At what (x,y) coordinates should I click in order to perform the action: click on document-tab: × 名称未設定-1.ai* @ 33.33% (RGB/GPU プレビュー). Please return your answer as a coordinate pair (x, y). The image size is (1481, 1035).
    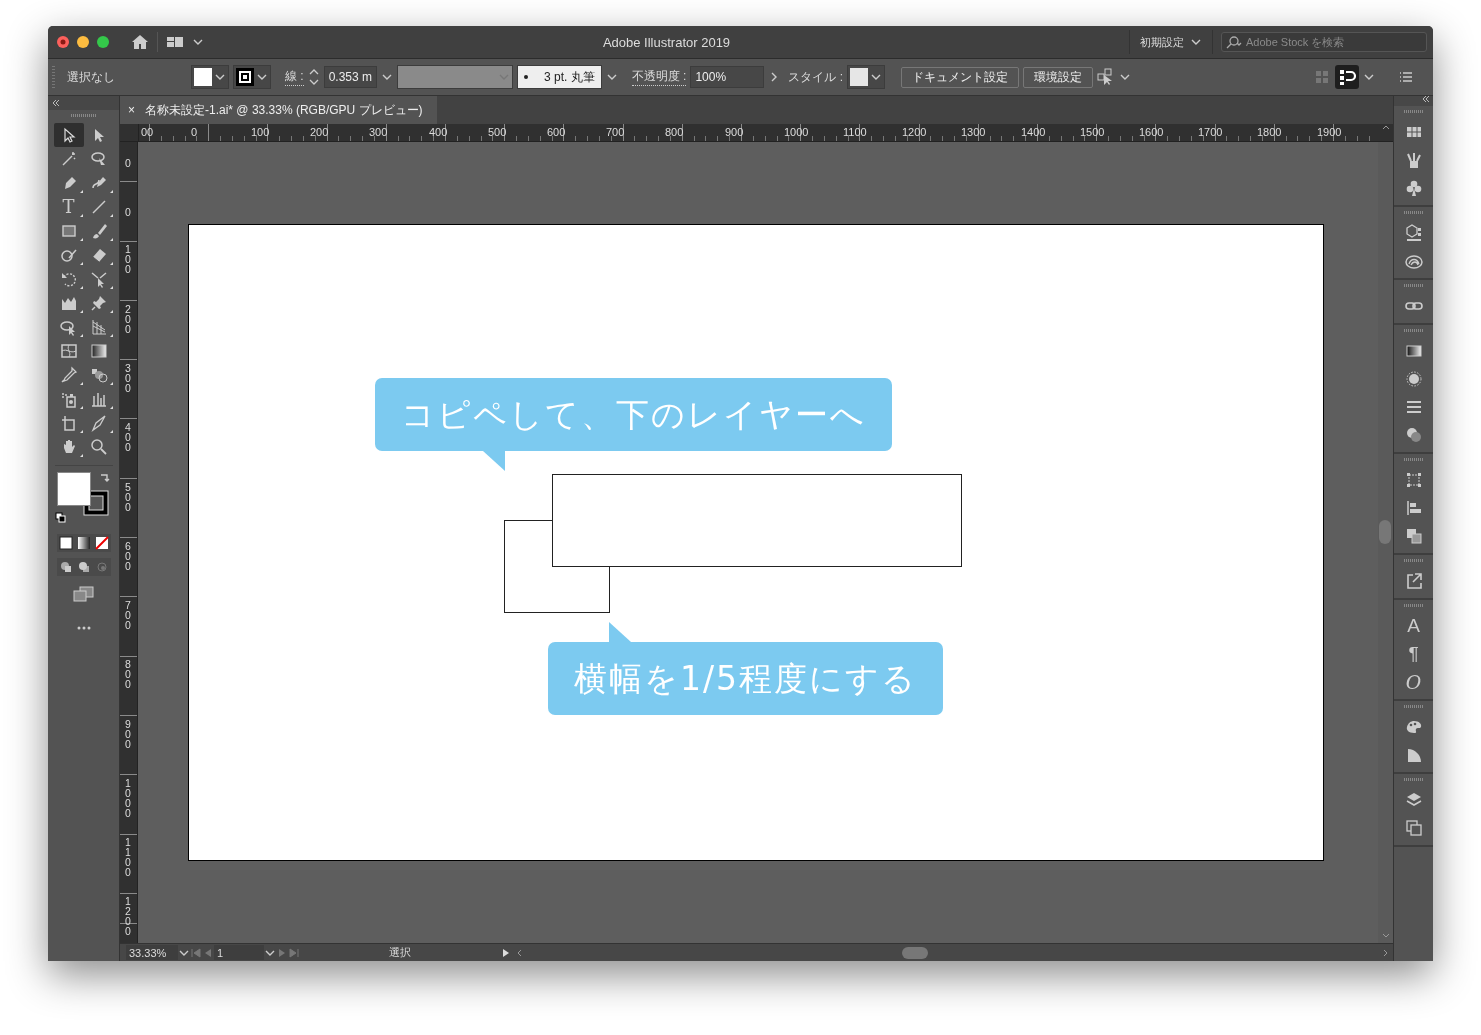
    Looking at the image, I should click on (278, 110).